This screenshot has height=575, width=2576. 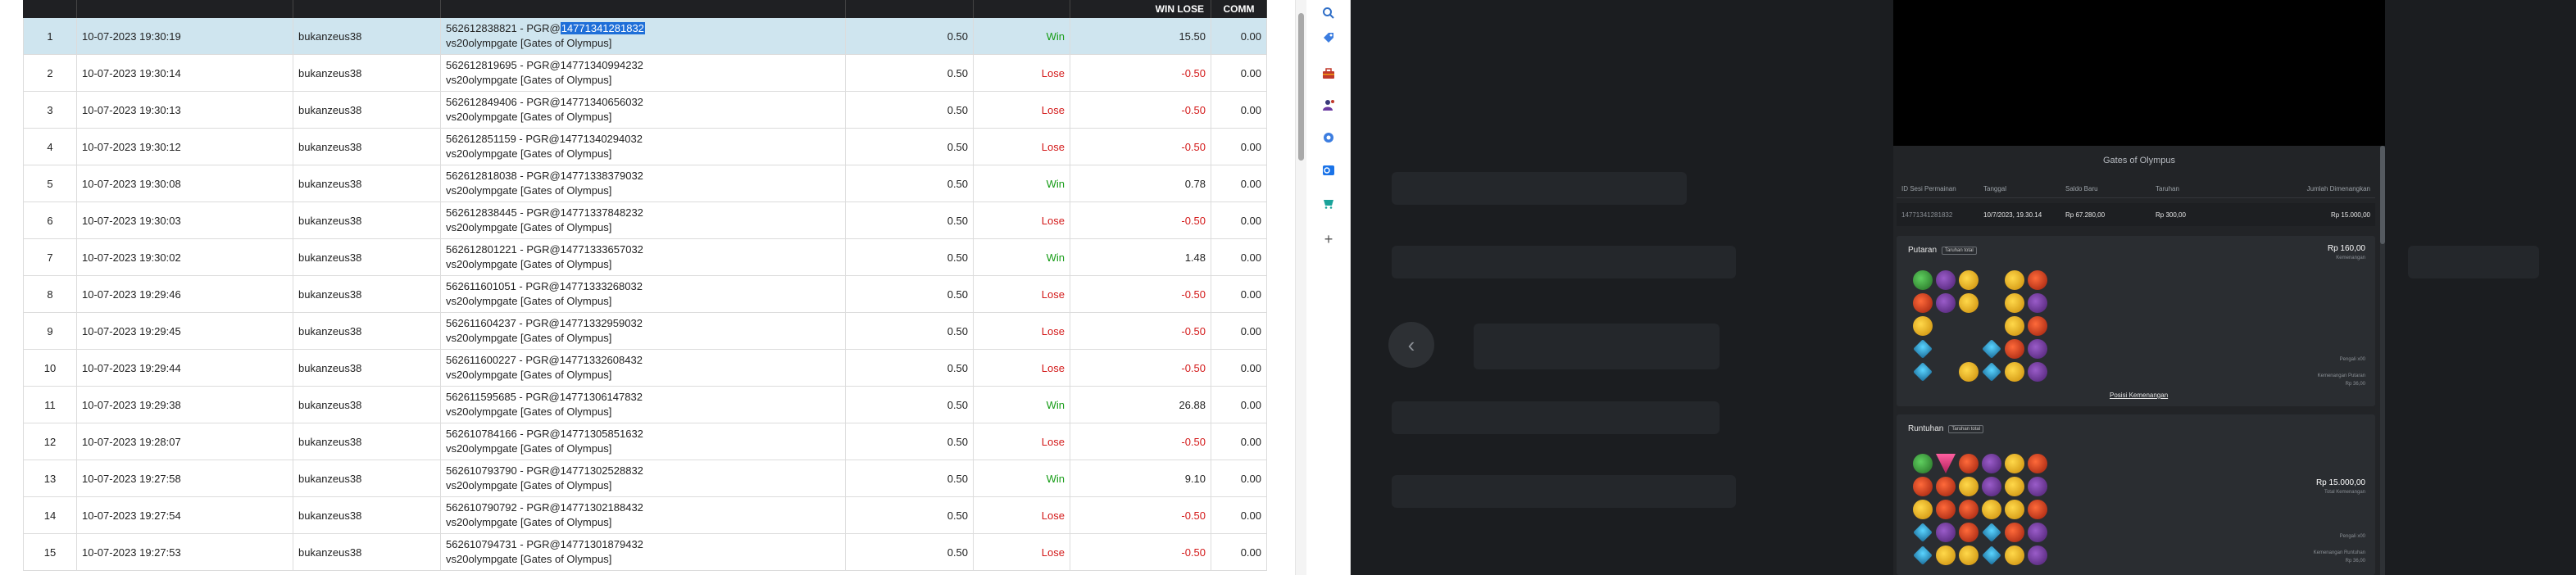 I want to click on ticket-id: 562610794731 - PGR@14771301879432, so click(x=544, y=544).